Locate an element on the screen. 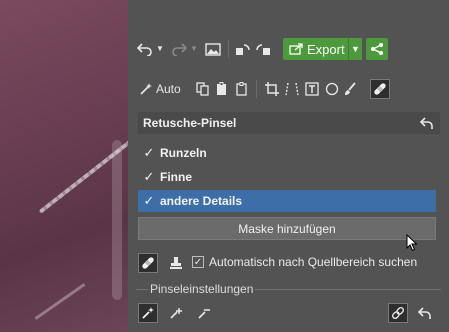 The height and width of the screenshot is (332, 449). auto-source-checkbox: ✓ is located at coordinates (198, 262).